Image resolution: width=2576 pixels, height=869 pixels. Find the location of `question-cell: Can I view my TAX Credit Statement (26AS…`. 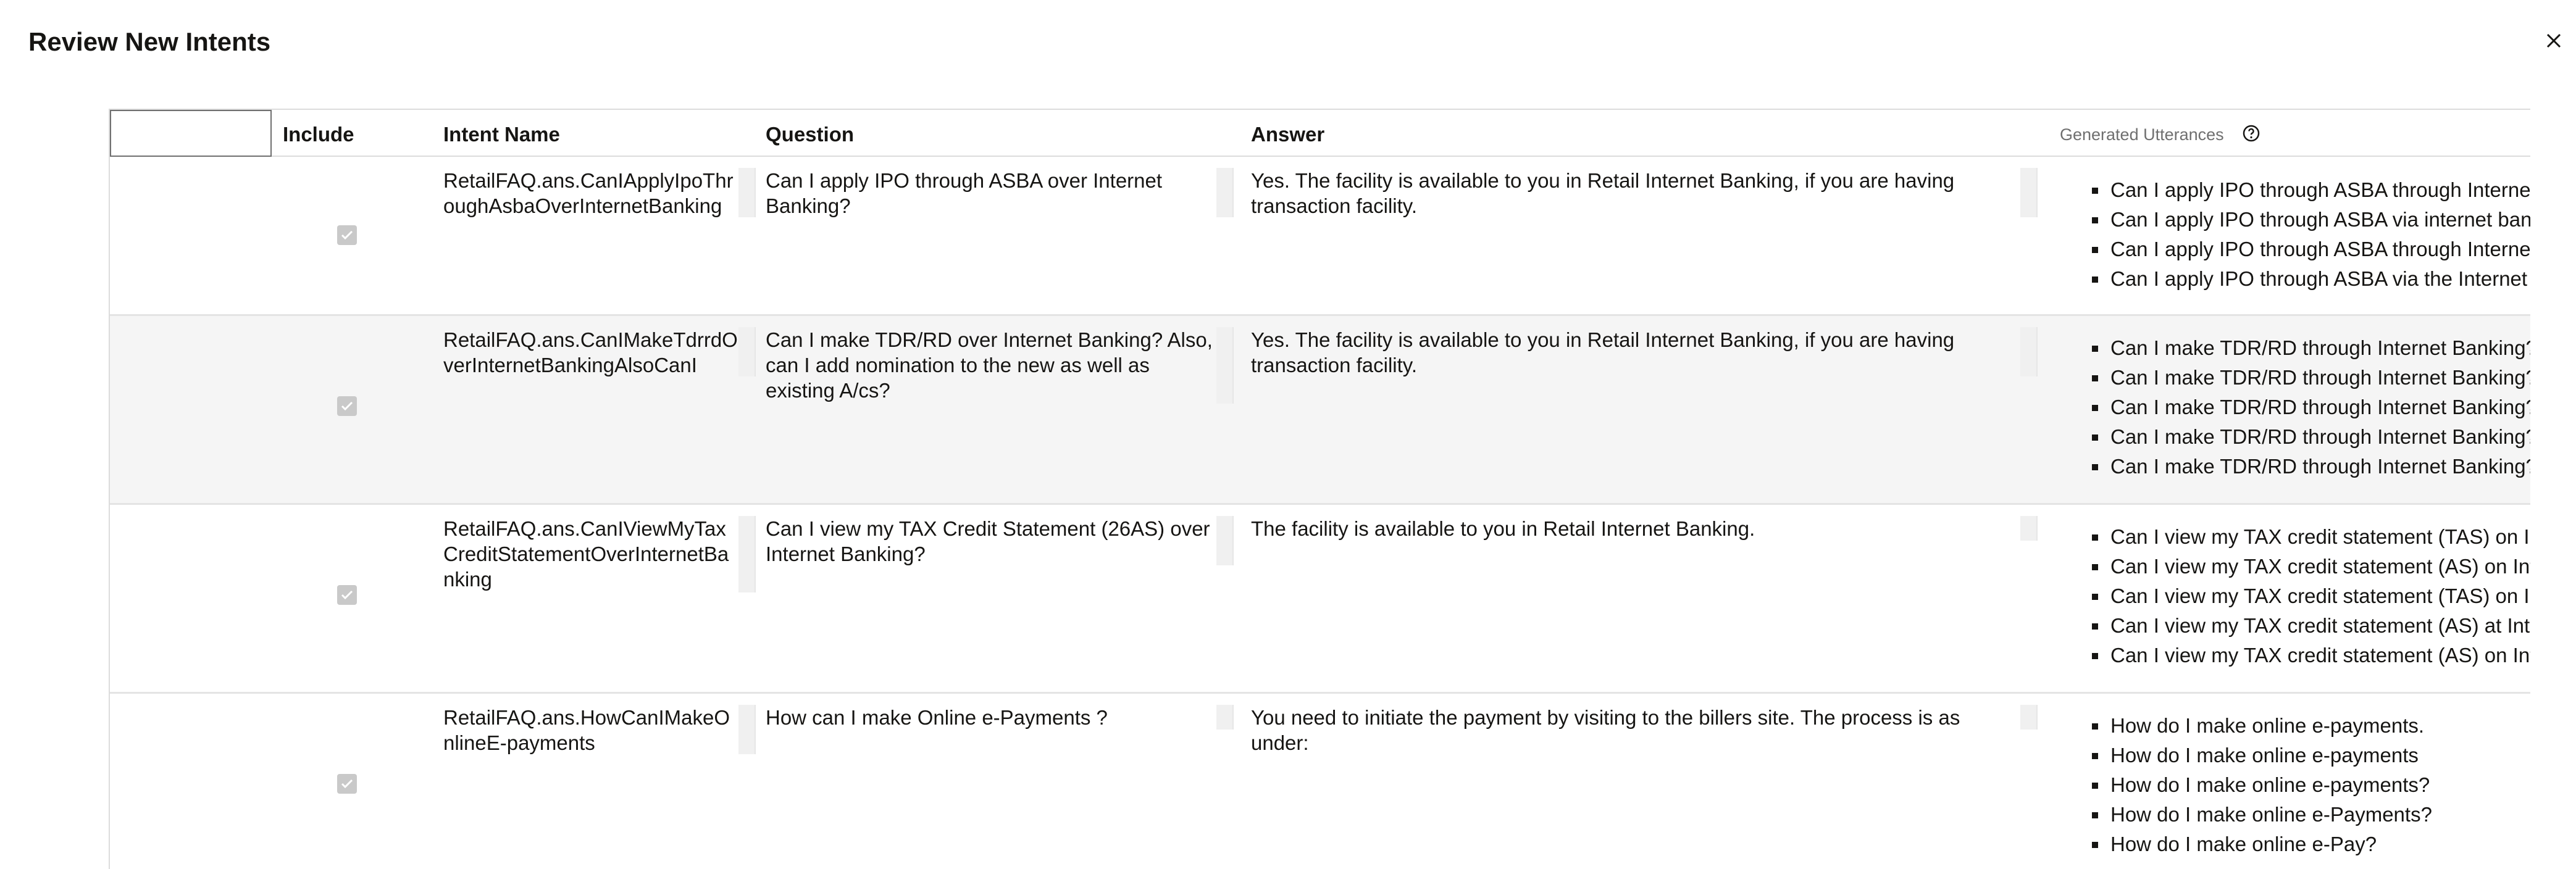

question-cell: Can I view my TAX Credit Statement (26AS… is located at coordinates (991, 541).